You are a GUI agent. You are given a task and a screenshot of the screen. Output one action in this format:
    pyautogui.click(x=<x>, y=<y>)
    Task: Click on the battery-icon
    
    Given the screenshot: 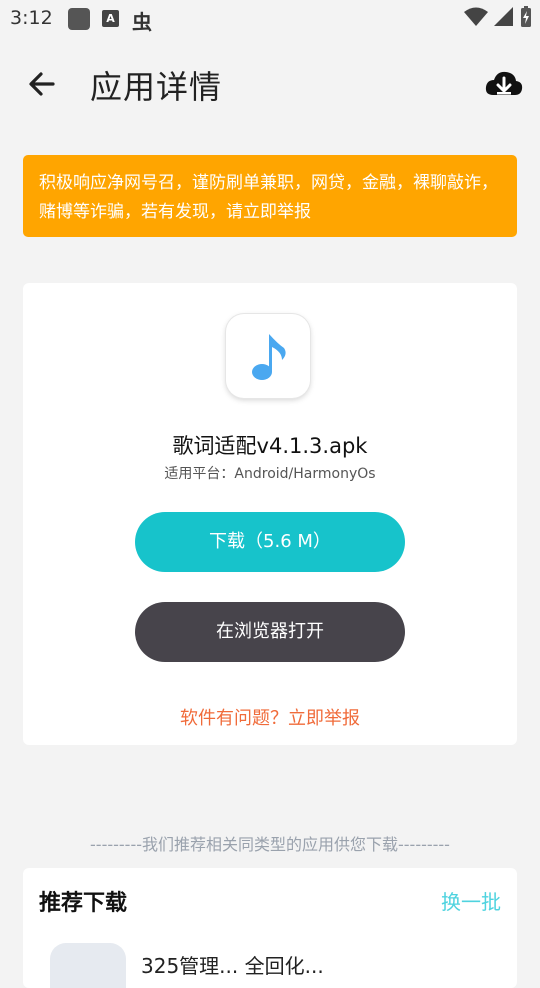 What is the action you would take?
    pyautogui.click(x=526, y=16)
    